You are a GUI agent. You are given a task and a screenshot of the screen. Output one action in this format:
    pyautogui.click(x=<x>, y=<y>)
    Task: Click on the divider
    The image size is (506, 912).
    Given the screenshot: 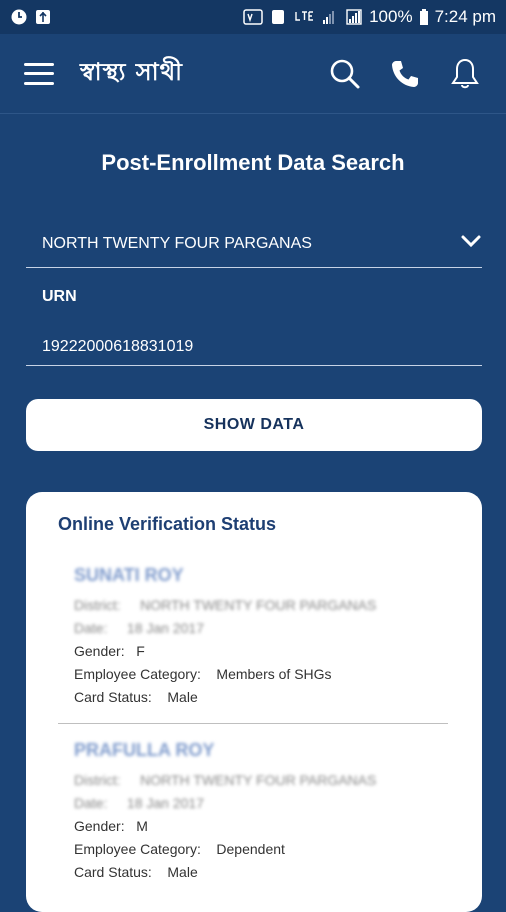 What is the action you would take?
    pyautogui.click(x=253, y=723)
    